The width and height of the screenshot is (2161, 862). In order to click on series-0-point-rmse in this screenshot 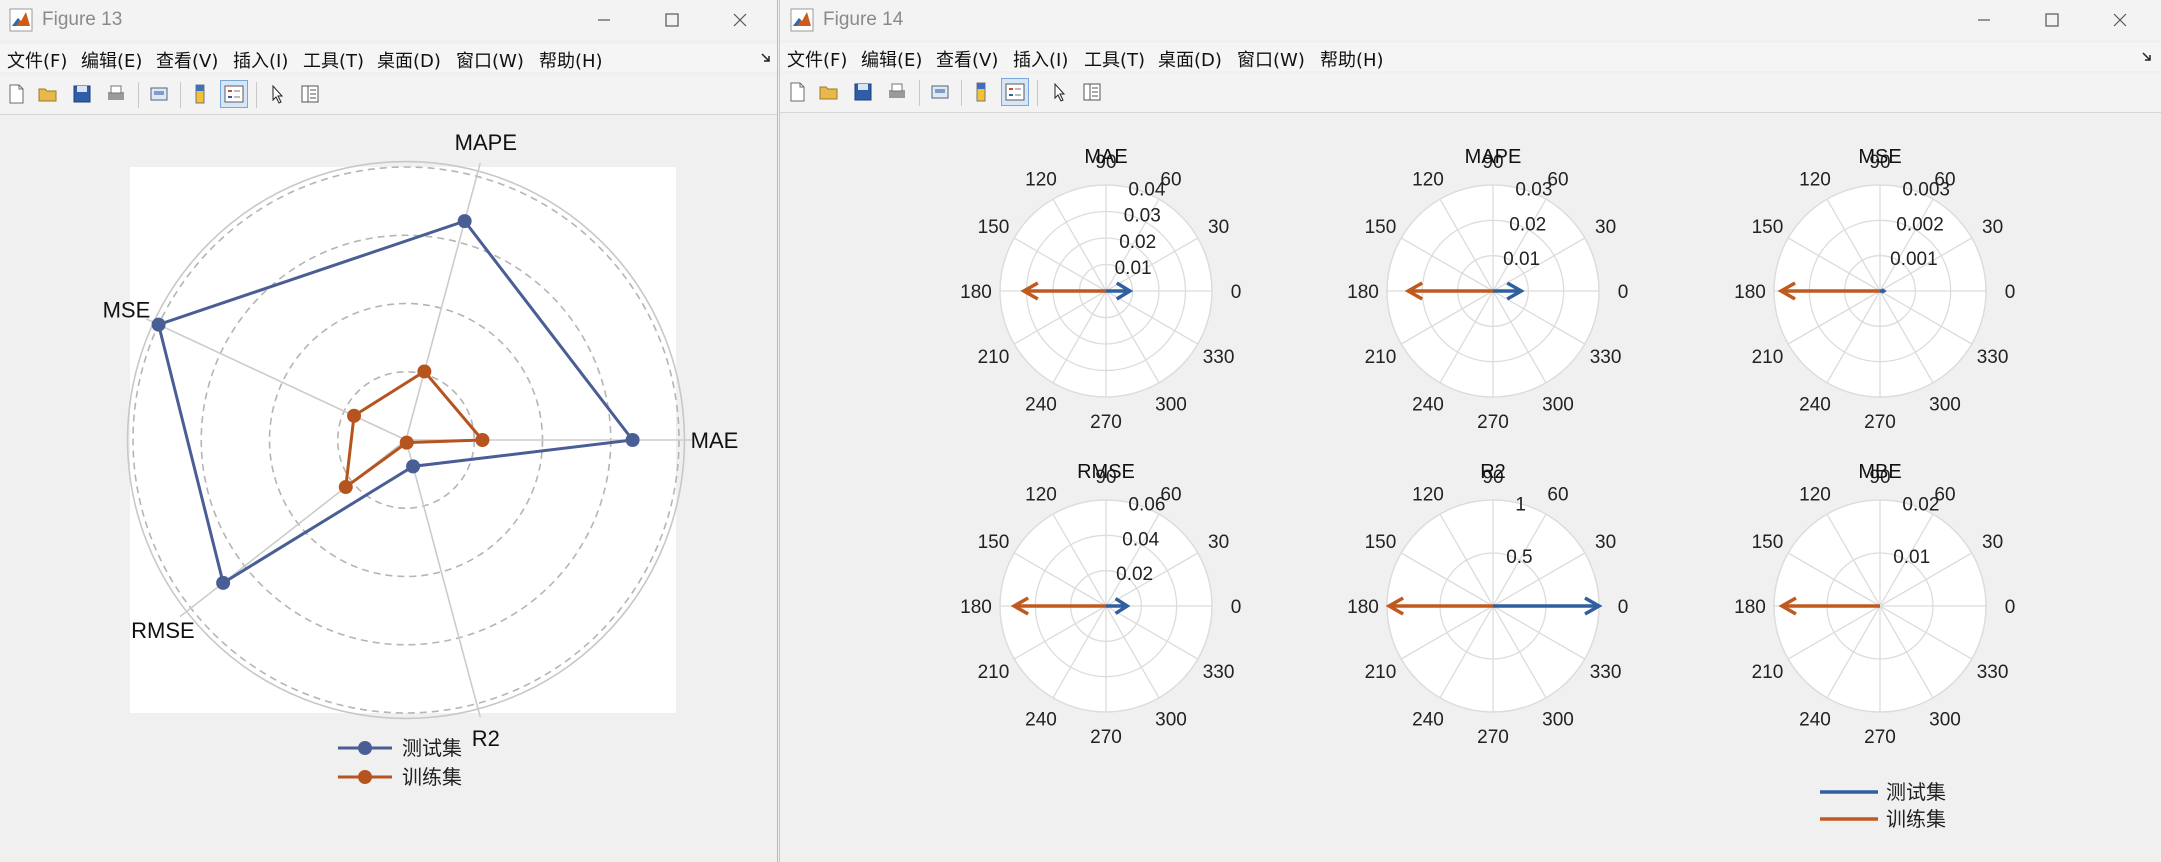, I will do `click(223, 582)`.